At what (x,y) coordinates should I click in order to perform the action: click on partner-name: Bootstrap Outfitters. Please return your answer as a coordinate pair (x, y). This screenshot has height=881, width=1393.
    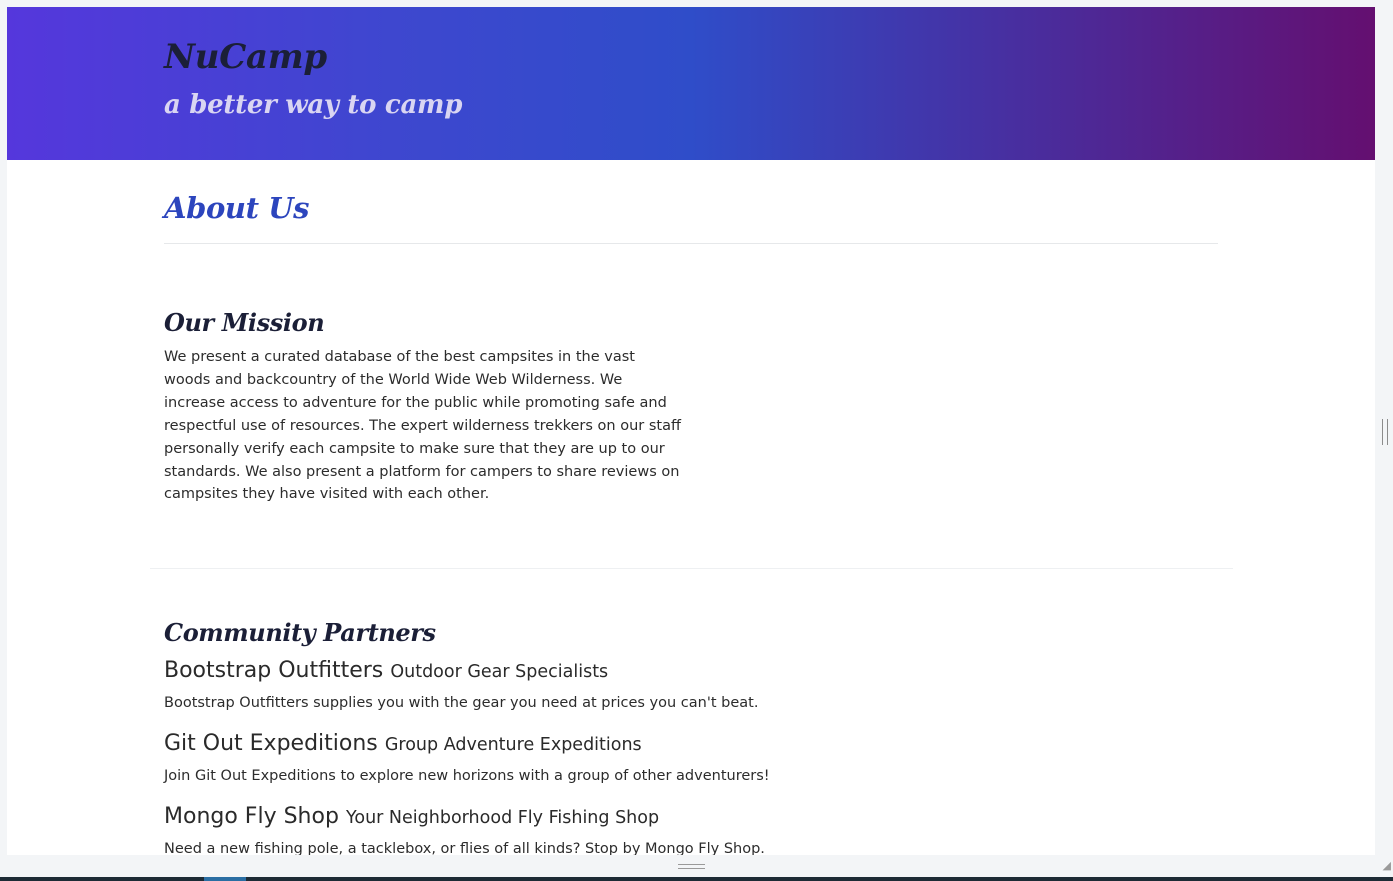
    Looking at the image, I should click on (274, 670).